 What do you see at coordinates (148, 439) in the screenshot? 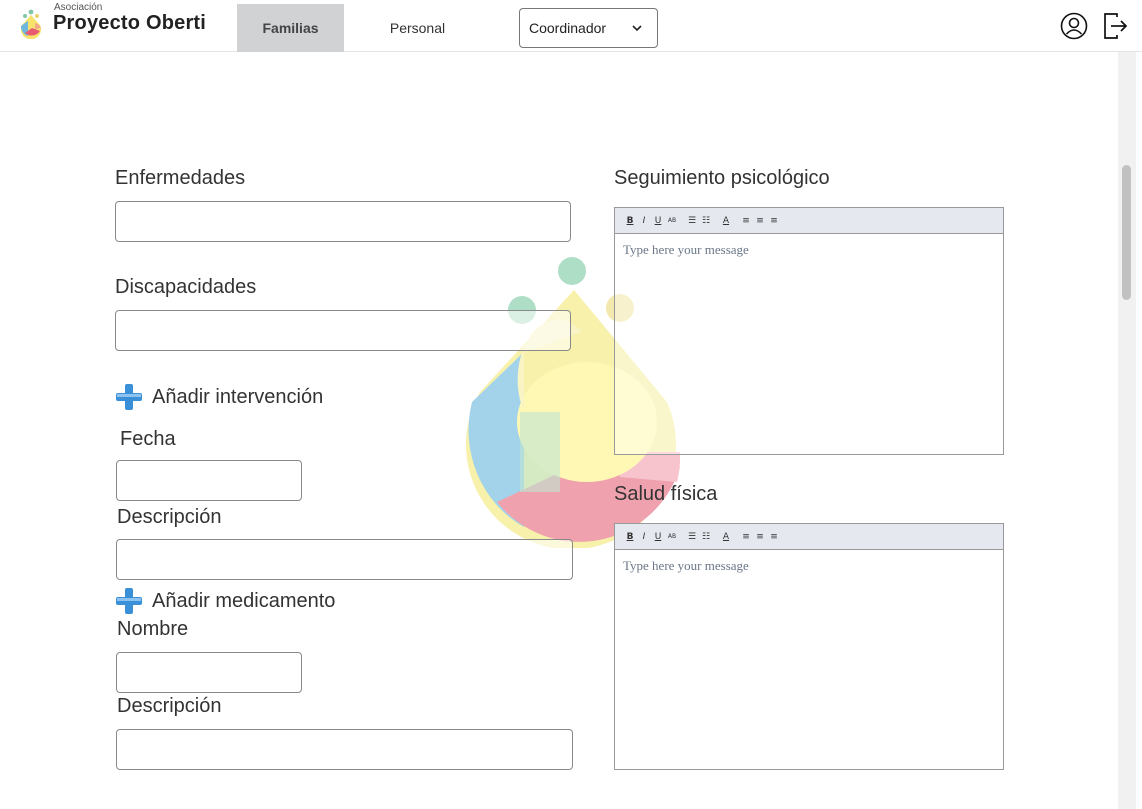
I see `fecha-label: Fecha` at bounding box center [148, 439].